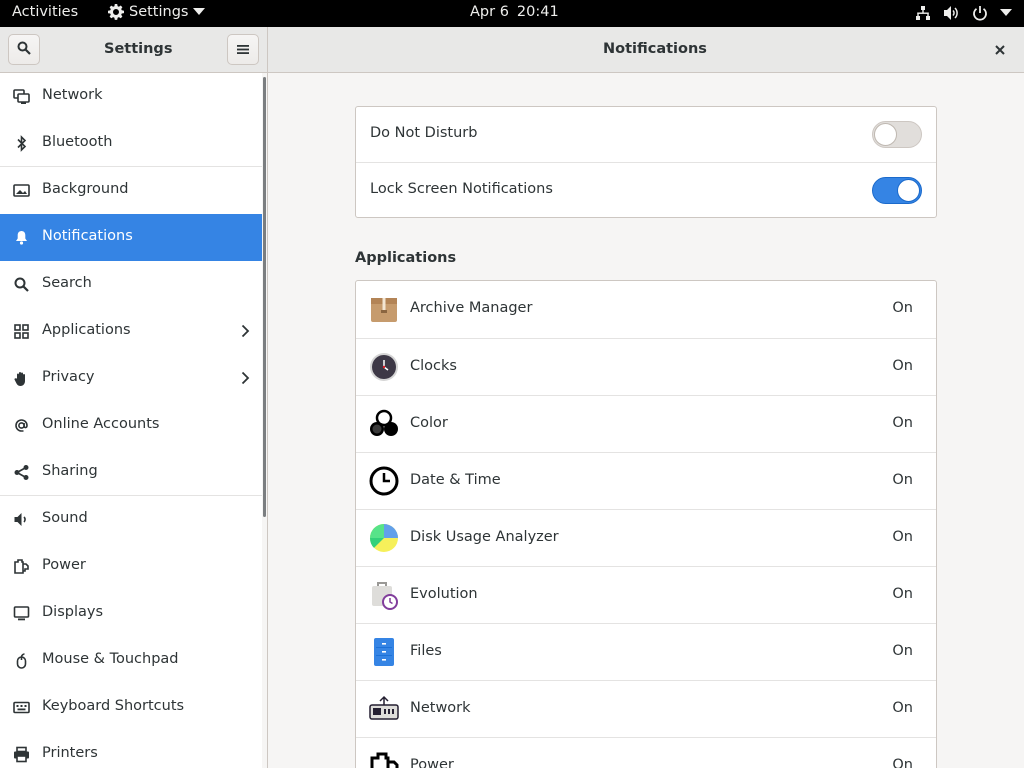 The width and height of the screenshot is (1024, 768). I want to click on app-row-files: Files On, so click(646, 651).